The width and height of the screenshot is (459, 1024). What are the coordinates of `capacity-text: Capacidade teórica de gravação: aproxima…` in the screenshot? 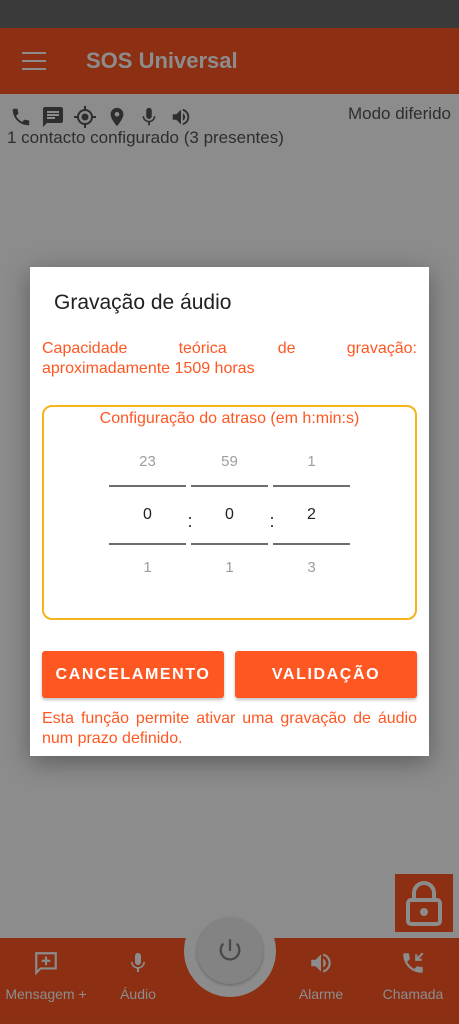 It's located at (229, 359).